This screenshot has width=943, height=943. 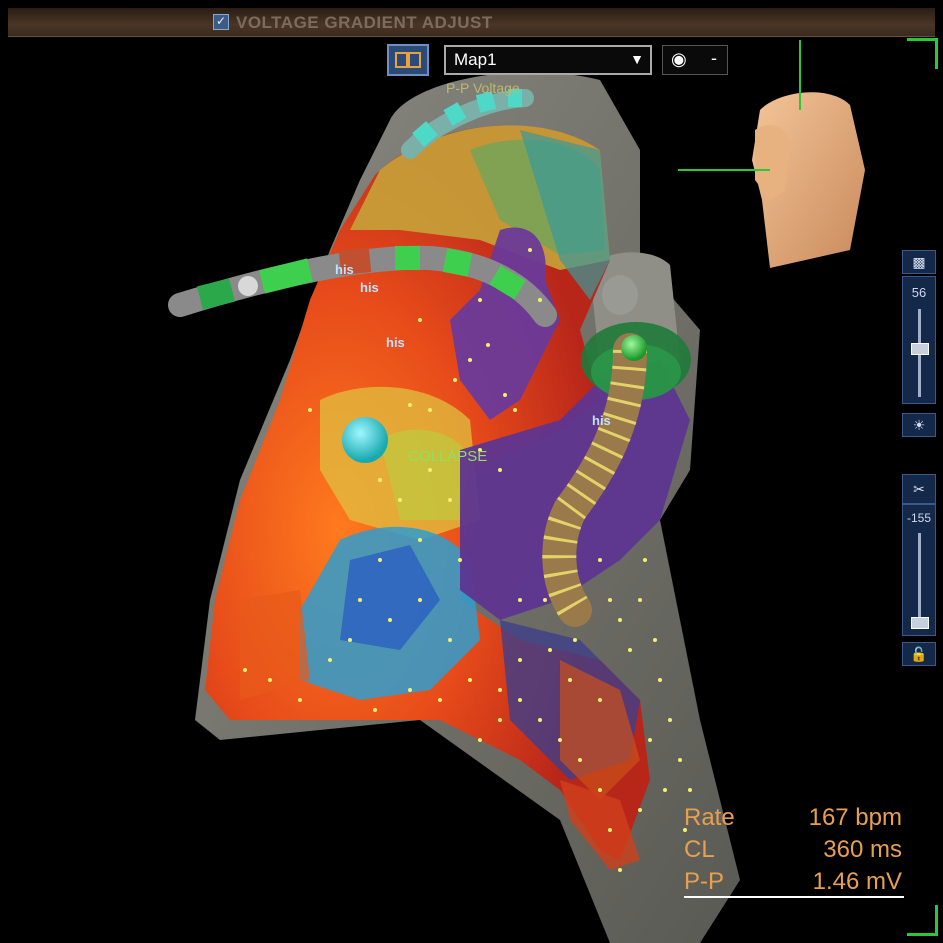 I want to click on light-icon: ☀, so click(x=919, y=425).